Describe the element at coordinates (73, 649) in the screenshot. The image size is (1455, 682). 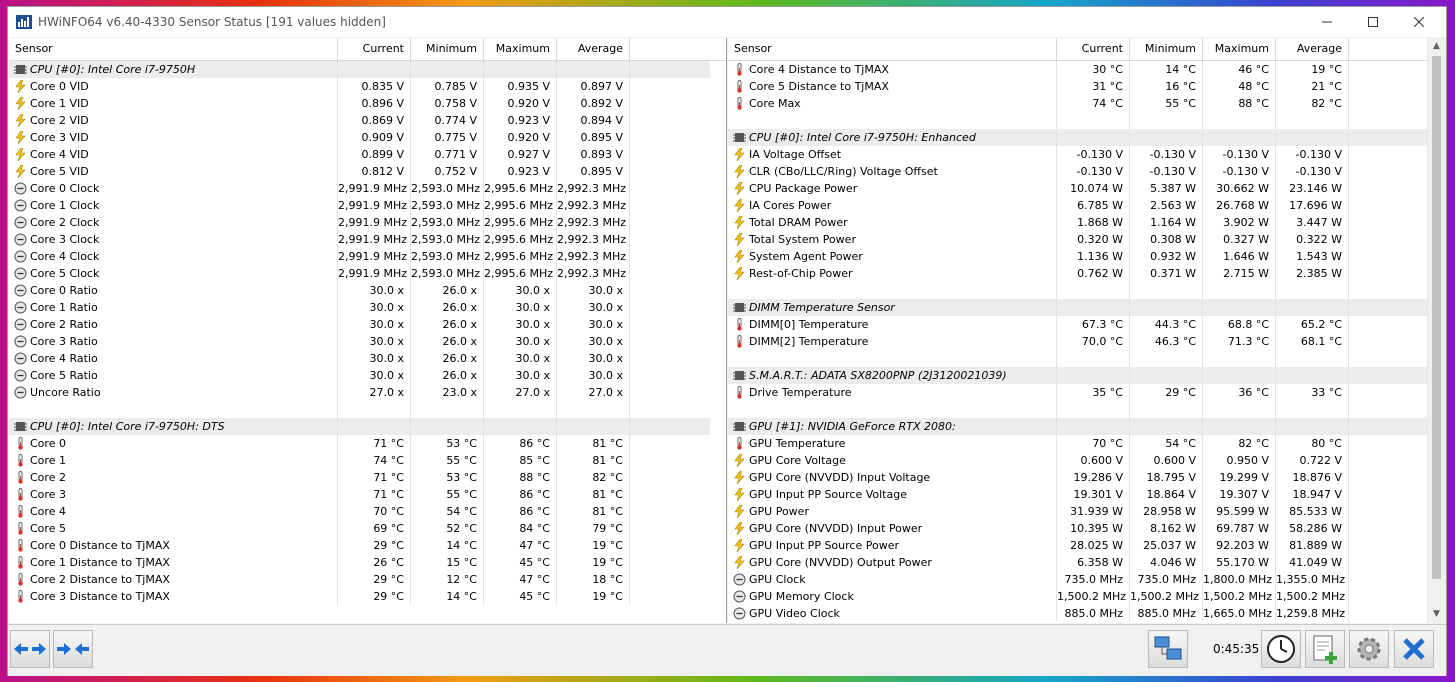
I see `collapse-expand-button` at that location.